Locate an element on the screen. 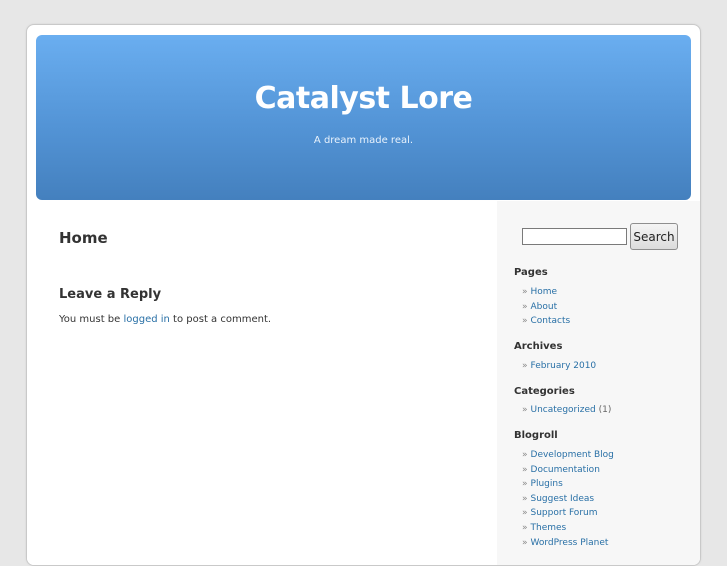 This screenshot has height=566, width=727. blogroll-link-wordpress-planet: WordPress Planet is located at coordinates (570, 543).